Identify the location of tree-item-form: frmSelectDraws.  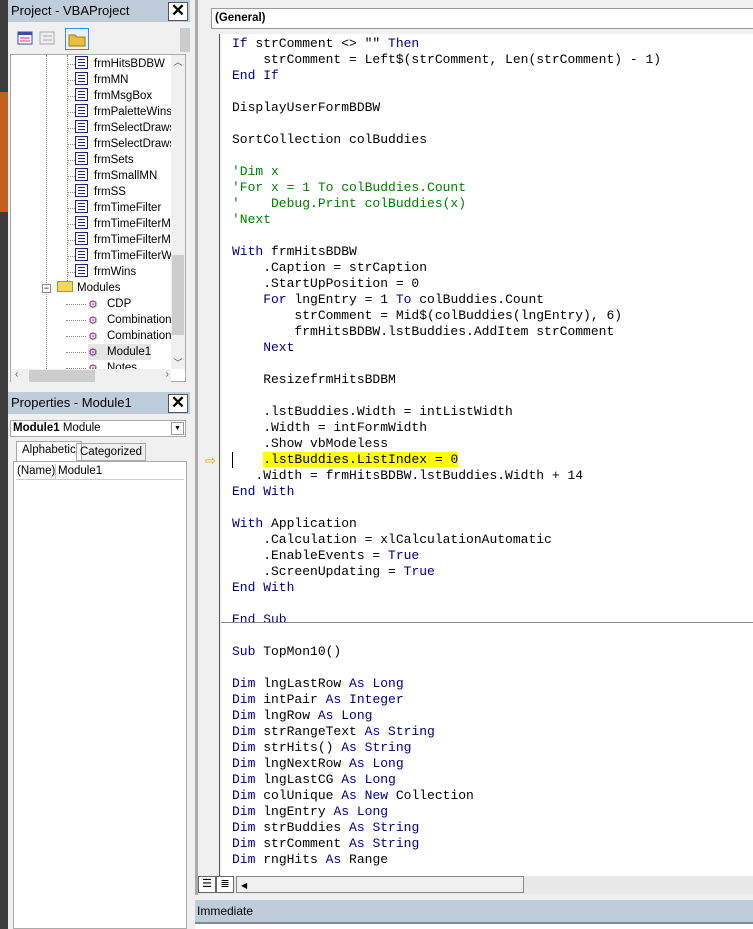
(119, 128).